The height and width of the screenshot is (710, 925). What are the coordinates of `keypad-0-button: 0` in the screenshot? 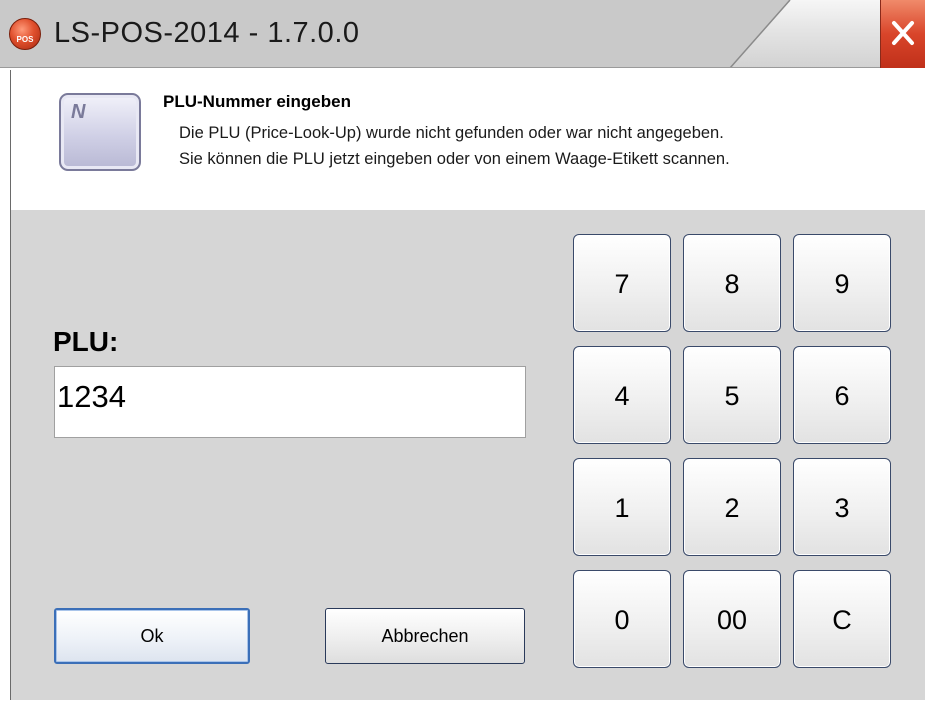 It's located at (622, 619).